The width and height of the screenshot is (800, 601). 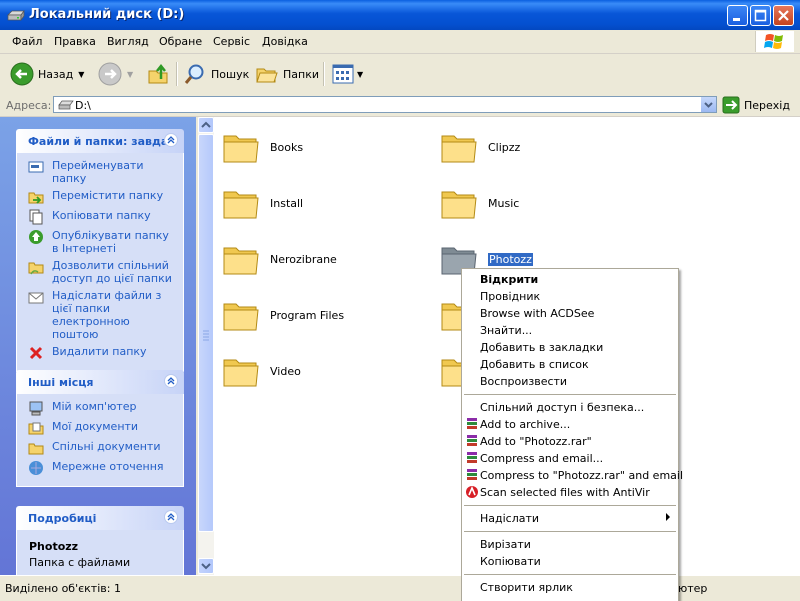 What do you see at coordinates (570, 381) in the screenshot?
I see `menu-play: Воспроизвести` at bounding box center [570, 381].